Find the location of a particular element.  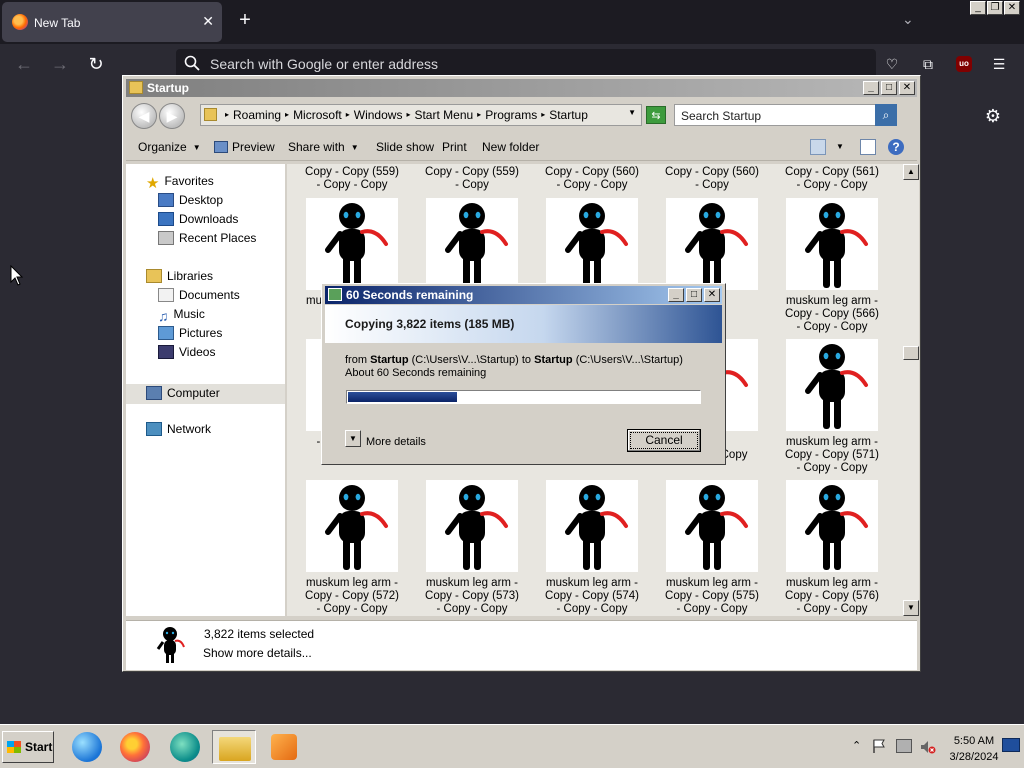

clock: 5:50 AM 3/28/2024 is located at coordinates (974, 749).